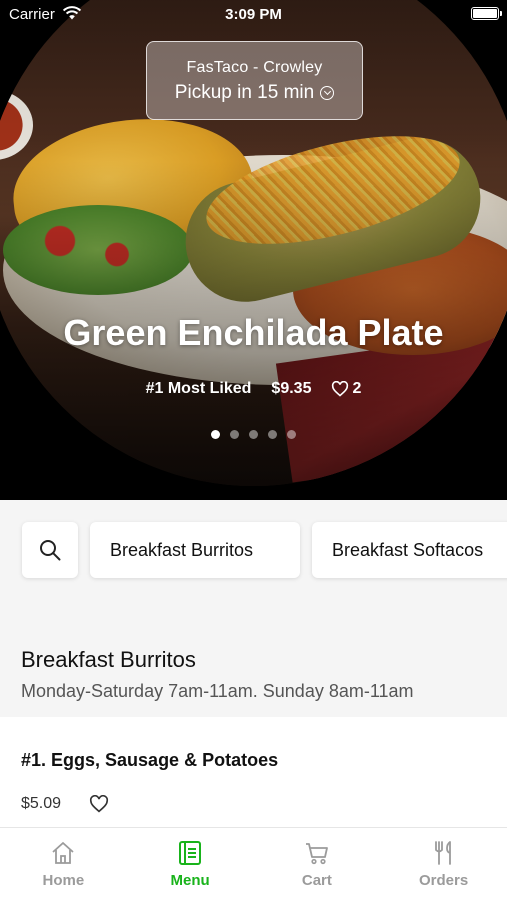 The width and height of the screenshot is (507, 900). Describe the element at coordinates (41, 803) in the screenshot. I see `menu-item-price: $5.09` at that location.